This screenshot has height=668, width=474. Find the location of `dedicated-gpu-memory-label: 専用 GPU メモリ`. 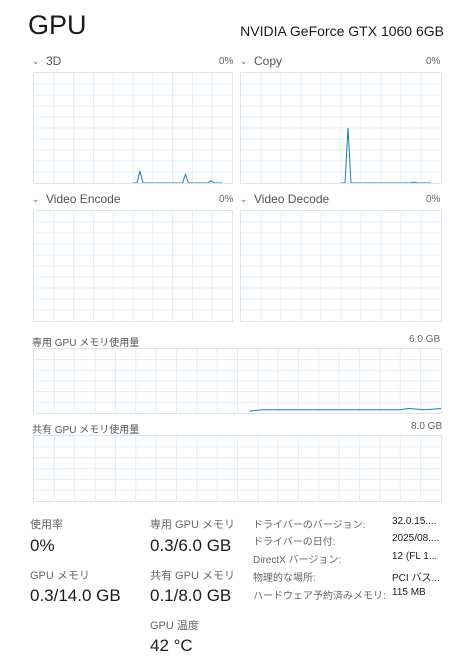

dedicated-gpu-memory-label: 専用 GPU メモリ is located at coordinates (192, 525).